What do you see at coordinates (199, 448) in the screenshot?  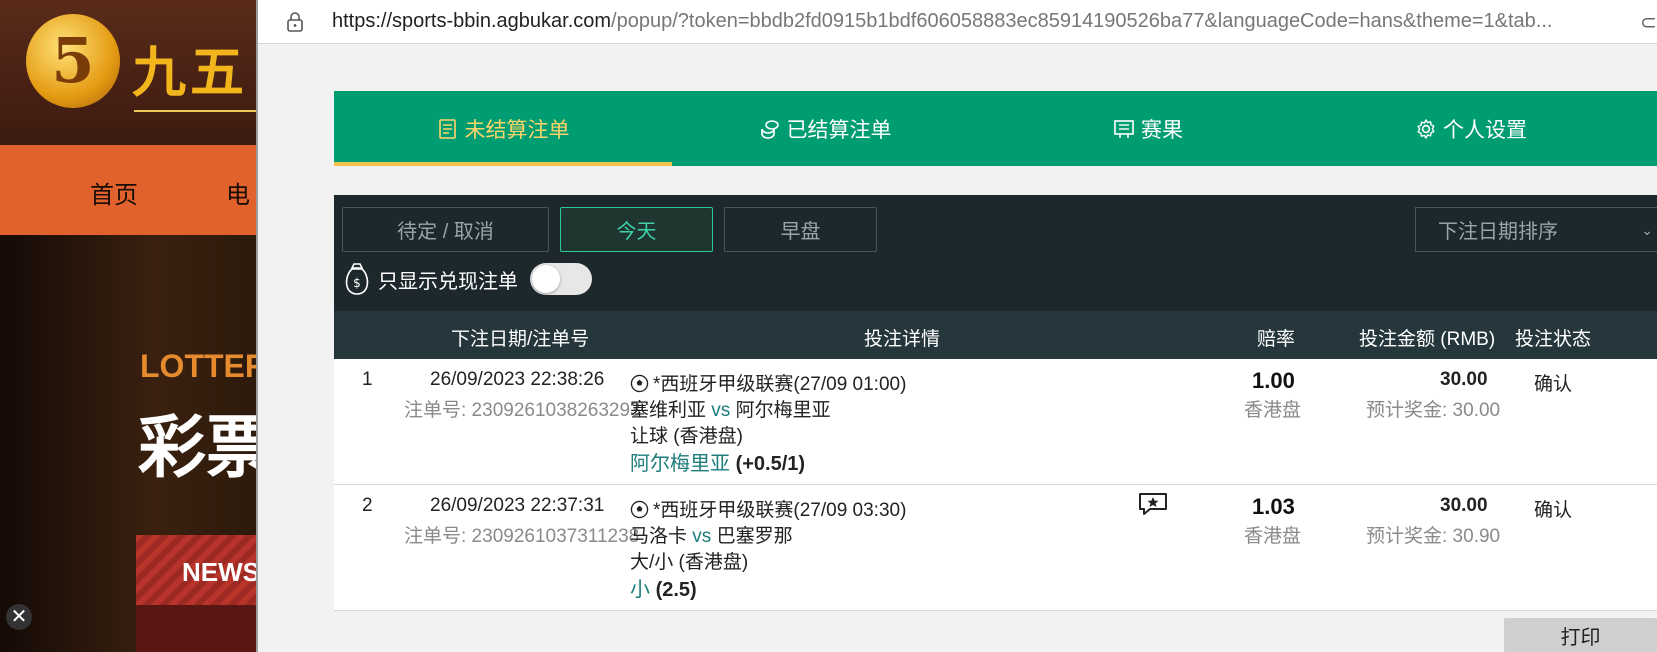 I see `banner-title-zh: 彩票` at bounding box center [199, 448].